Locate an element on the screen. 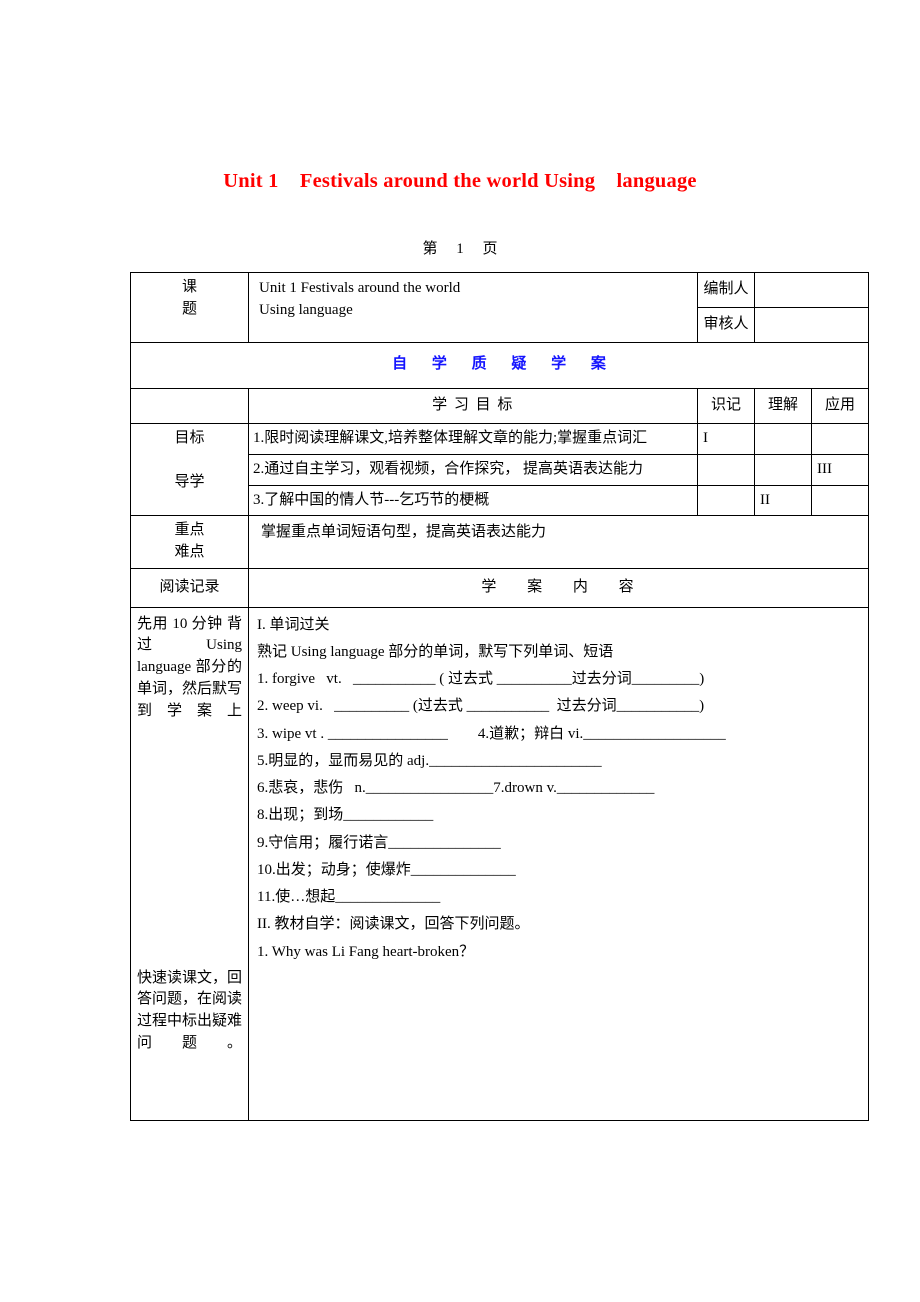 The height and width of the screenshot is (1302, 920). goal-1-understand is located at coordinates (783, 439).